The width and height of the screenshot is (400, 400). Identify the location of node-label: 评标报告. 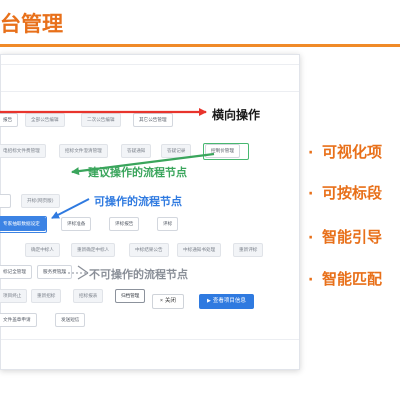
(124, 224).